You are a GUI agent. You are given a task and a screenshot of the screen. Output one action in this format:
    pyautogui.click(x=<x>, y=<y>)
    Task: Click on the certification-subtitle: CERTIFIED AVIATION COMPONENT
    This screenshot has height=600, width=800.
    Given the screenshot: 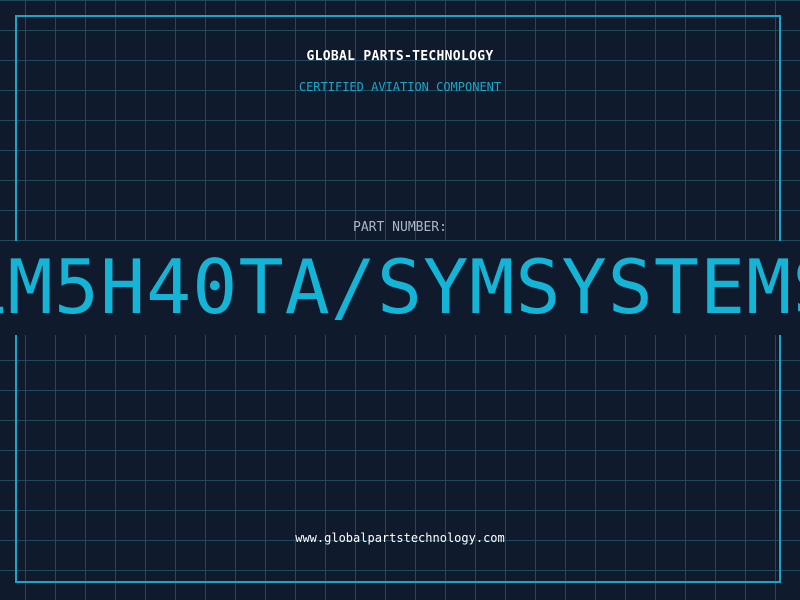 What is the action you would take?
    pyautogui.click(x=400, y=87)
    